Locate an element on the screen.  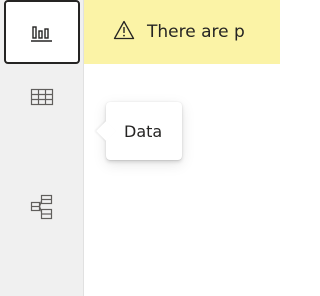
data-view-tooltip: Data is located at coordinates (139, 131).